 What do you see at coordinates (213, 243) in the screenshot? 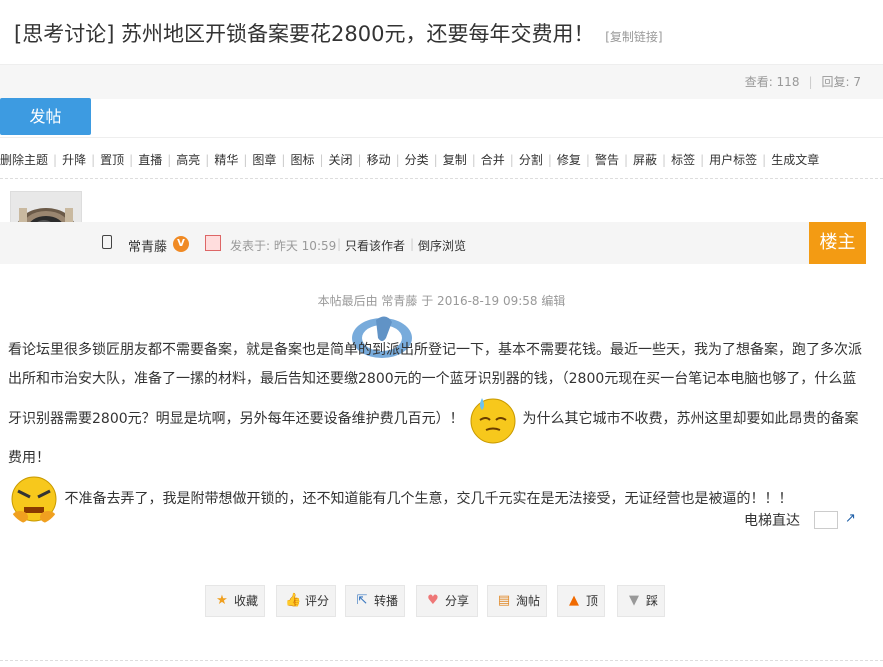
I see `online-status-icon` at bounding box center [213, 243].